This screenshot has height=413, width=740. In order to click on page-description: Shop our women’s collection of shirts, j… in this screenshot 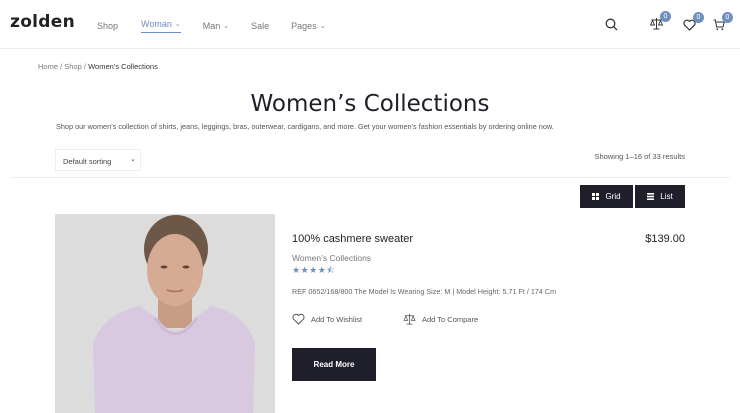, I will do `click(305, 126)`.